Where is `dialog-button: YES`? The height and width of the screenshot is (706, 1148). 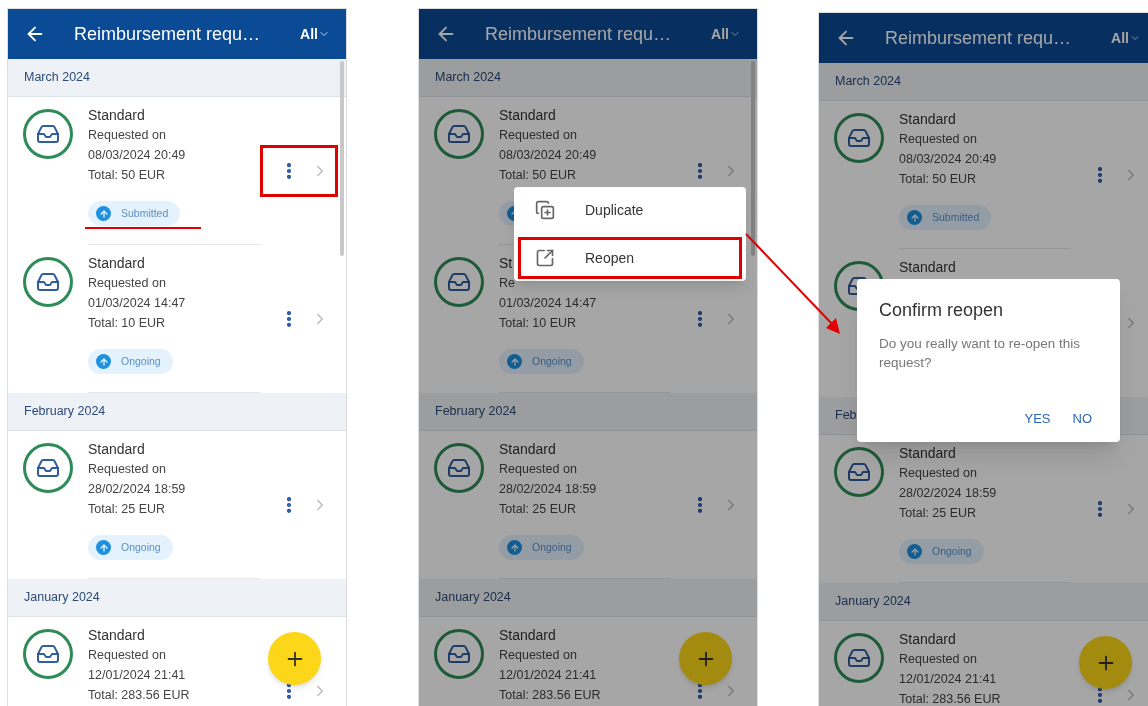 dialog-button: YES is located at coordinates (1037, 418).